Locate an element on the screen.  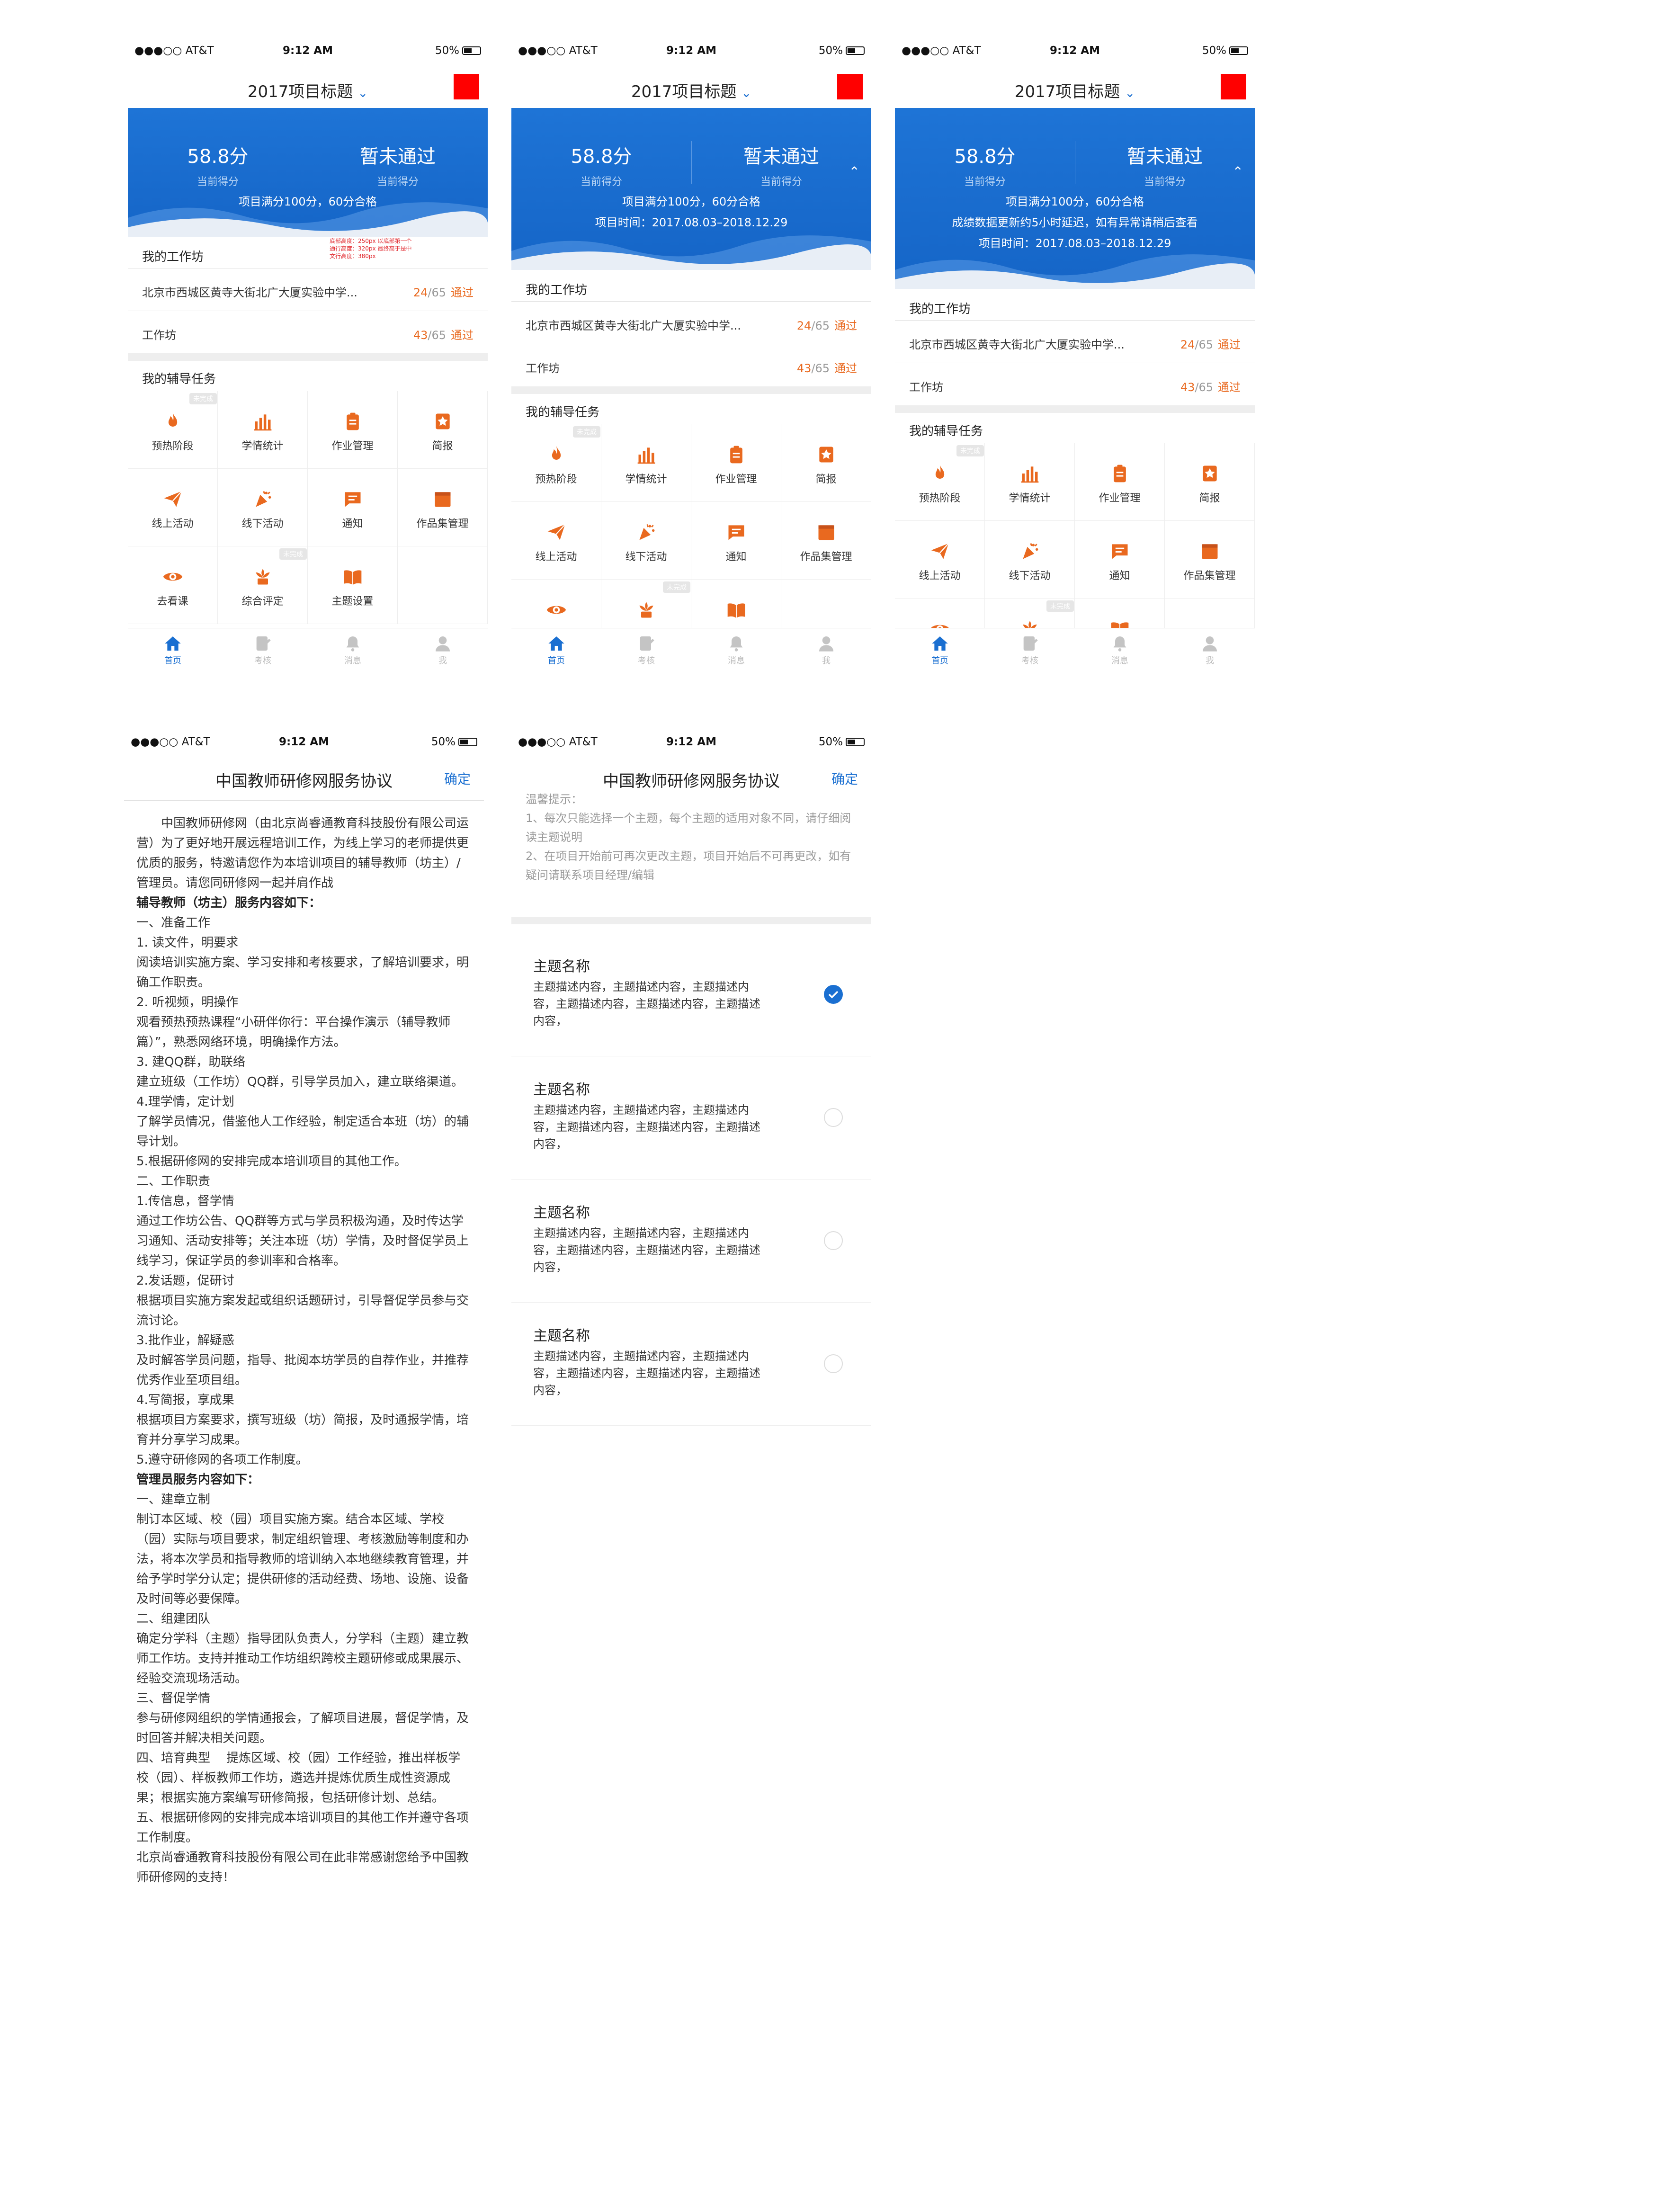
score-banner: 58.8分 当前得分 暂未通过 当前得分 项目满分100分，60分合格 is located at coordinates (308, 172).